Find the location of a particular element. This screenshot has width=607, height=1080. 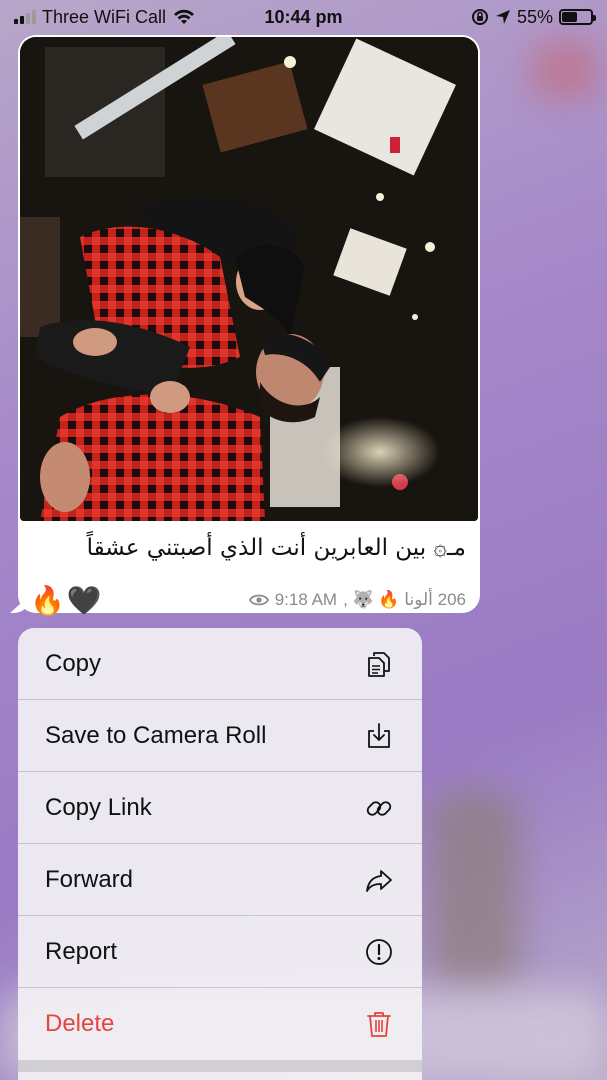

trash-icon is located at coordinates (379, 1024).